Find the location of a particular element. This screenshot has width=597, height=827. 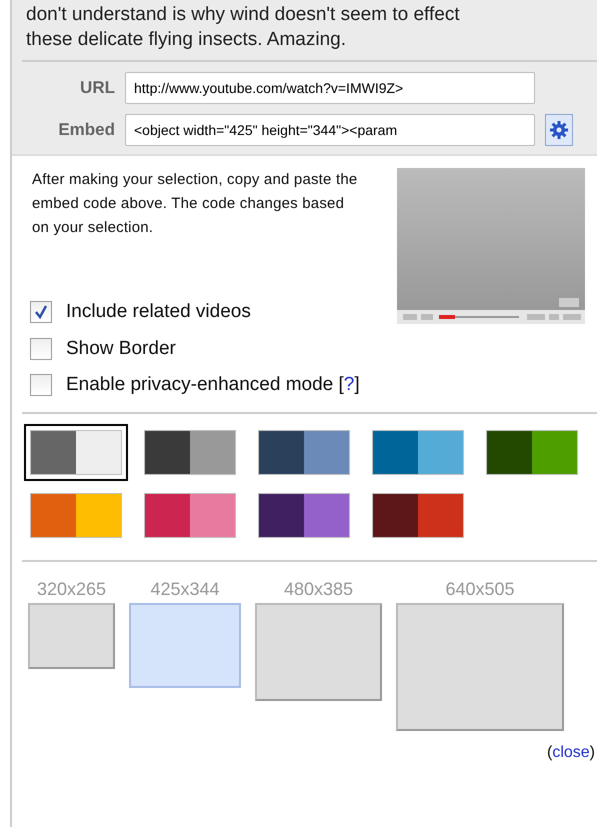

size-label: 320x265 is located at coordinates (71, 589).